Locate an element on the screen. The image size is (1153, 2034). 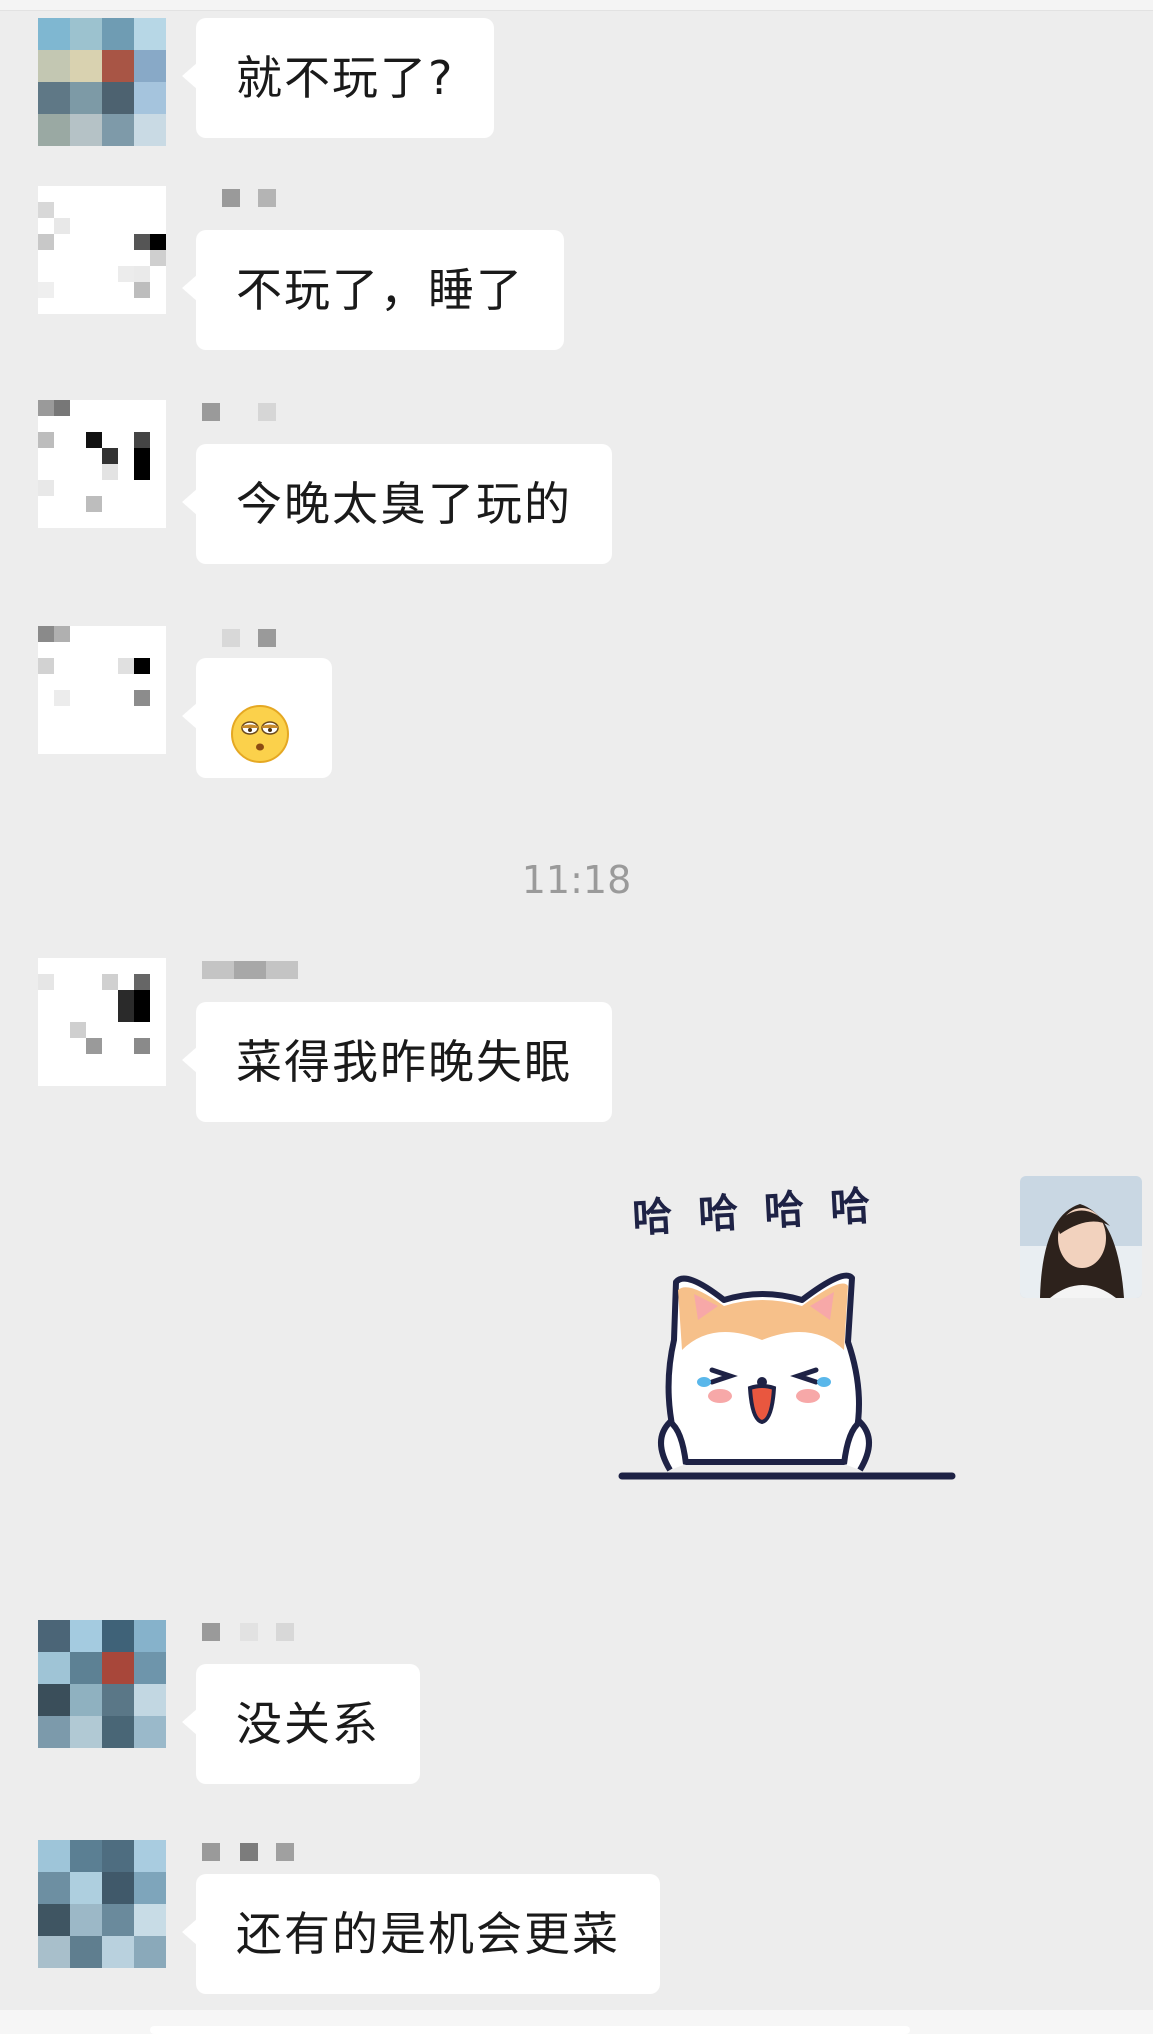
input-bar-edge is located at coordinates (576, 2022).